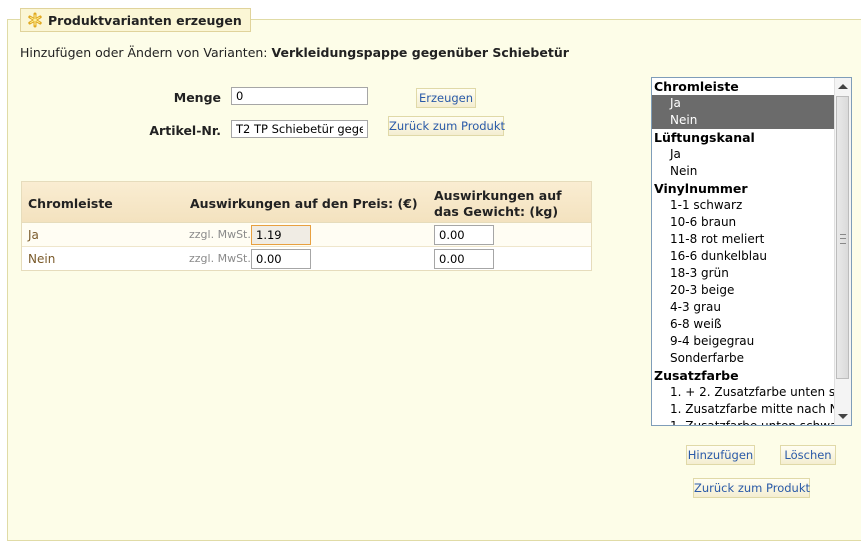 This screenshot has height=541, width=861. What do you see at coordinates (843, 416) in the screenshot?
I see `scroll-down-icon` at bounding box center [843, 416].